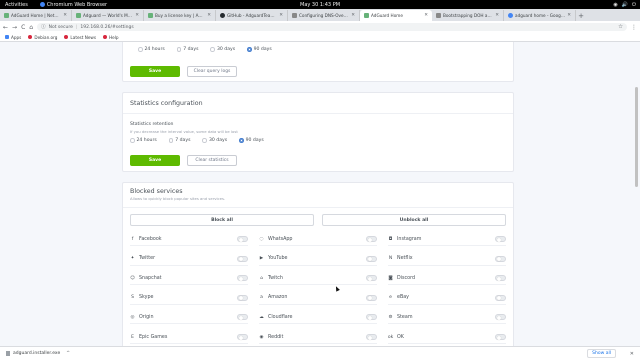  I want to click on service-item: f Facebook, so click(189, 239).